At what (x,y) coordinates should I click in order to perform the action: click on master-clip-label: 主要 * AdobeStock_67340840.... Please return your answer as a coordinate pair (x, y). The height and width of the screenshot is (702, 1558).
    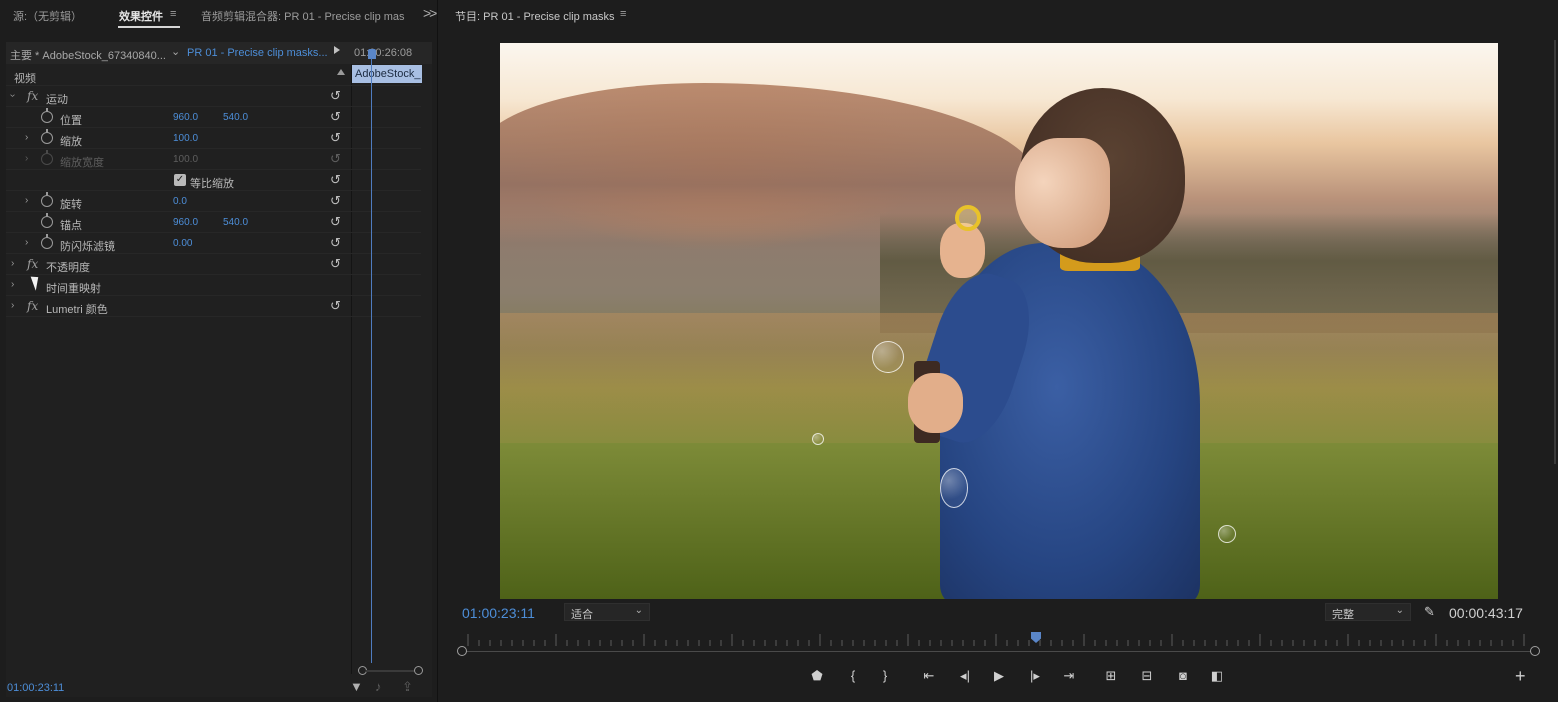
    Looking at the image, I should click on (88, 55).